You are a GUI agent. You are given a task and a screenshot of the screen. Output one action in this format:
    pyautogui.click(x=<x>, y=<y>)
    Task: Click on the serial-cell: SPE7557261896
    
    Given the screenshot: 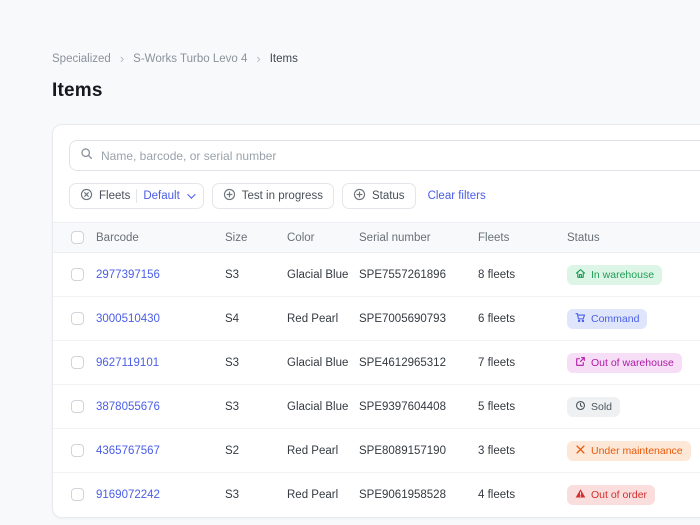 What is the action you would take?
    pyautogui.click(x=418, y=274)
    